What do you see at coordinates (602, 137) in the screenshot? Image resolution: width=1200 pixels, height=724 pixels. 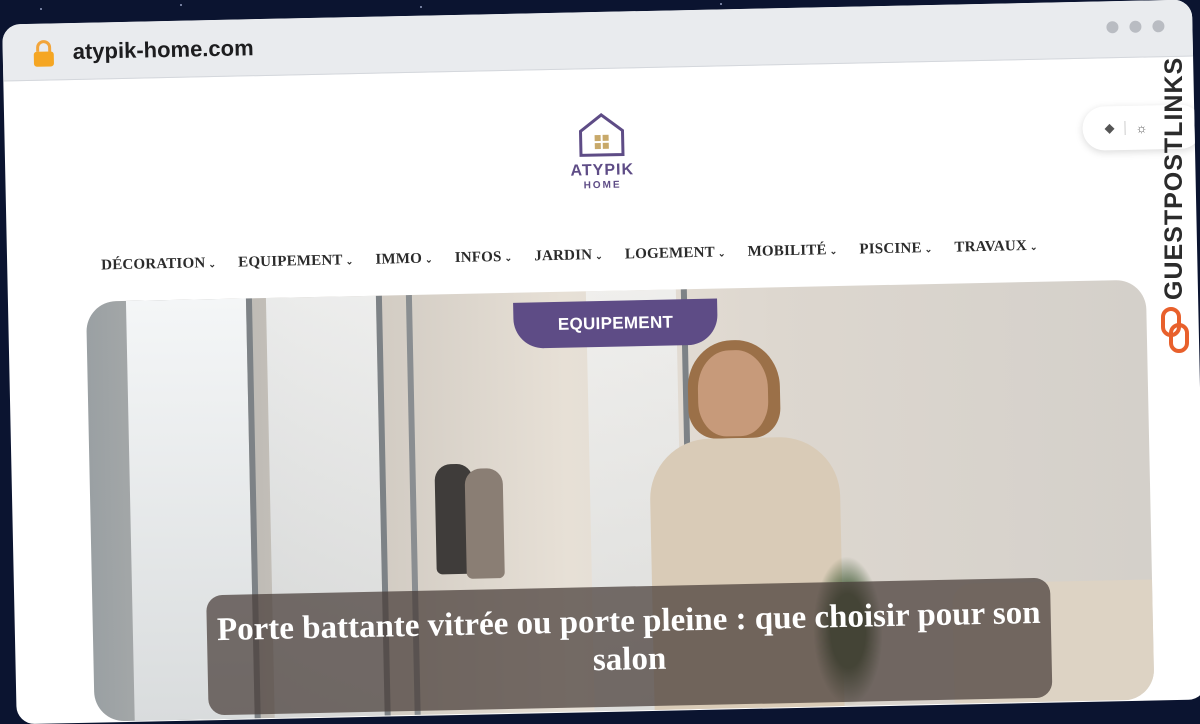 I see `house-icon` at bounding box center [602, 137].